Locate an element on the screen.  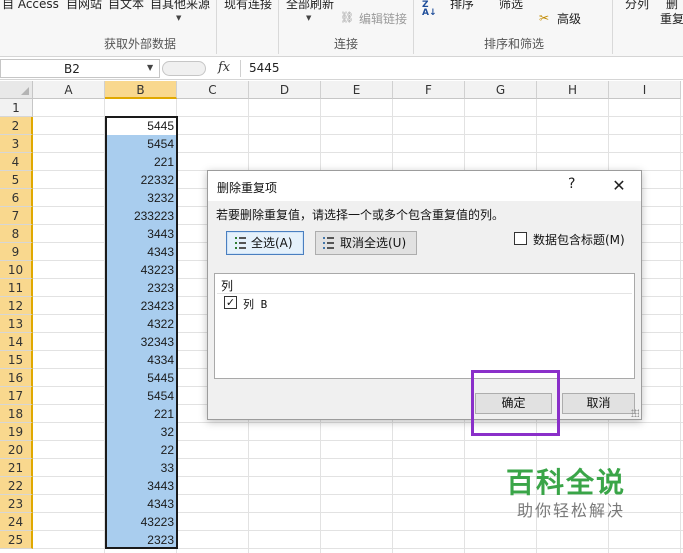
dialog-instruction: 若要删除重复值，请选择一个或多个包含重复值的列。 is located at coordinates (360, 215).